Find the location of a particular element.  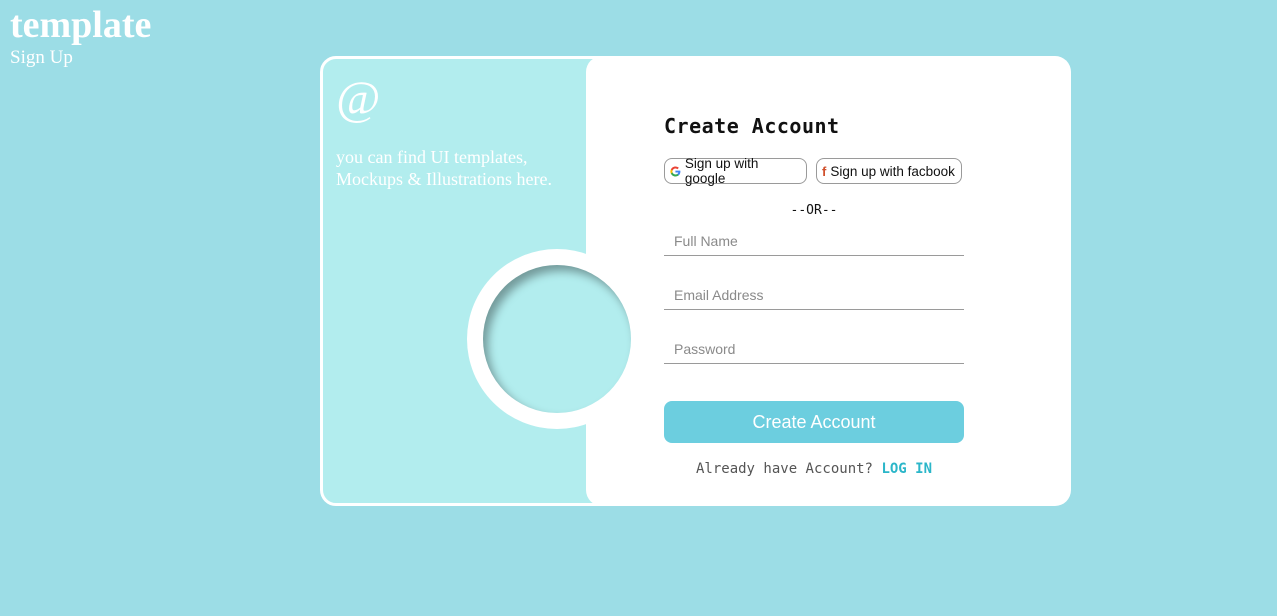

decorative-circle is located at coordinates (557, 339).